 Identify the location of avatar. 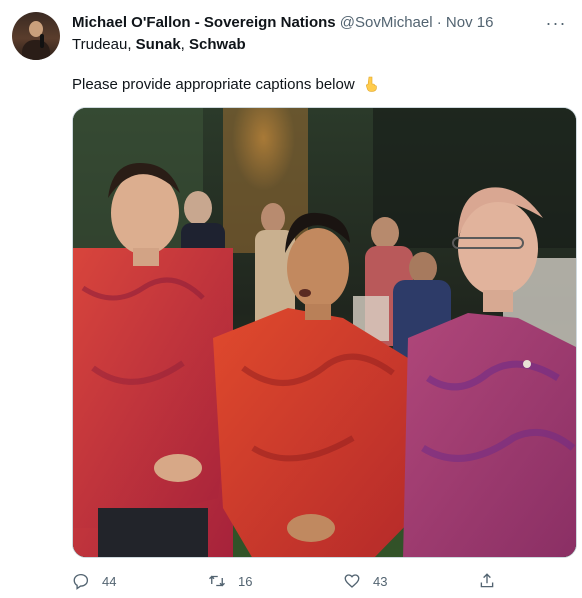
(36, 36).